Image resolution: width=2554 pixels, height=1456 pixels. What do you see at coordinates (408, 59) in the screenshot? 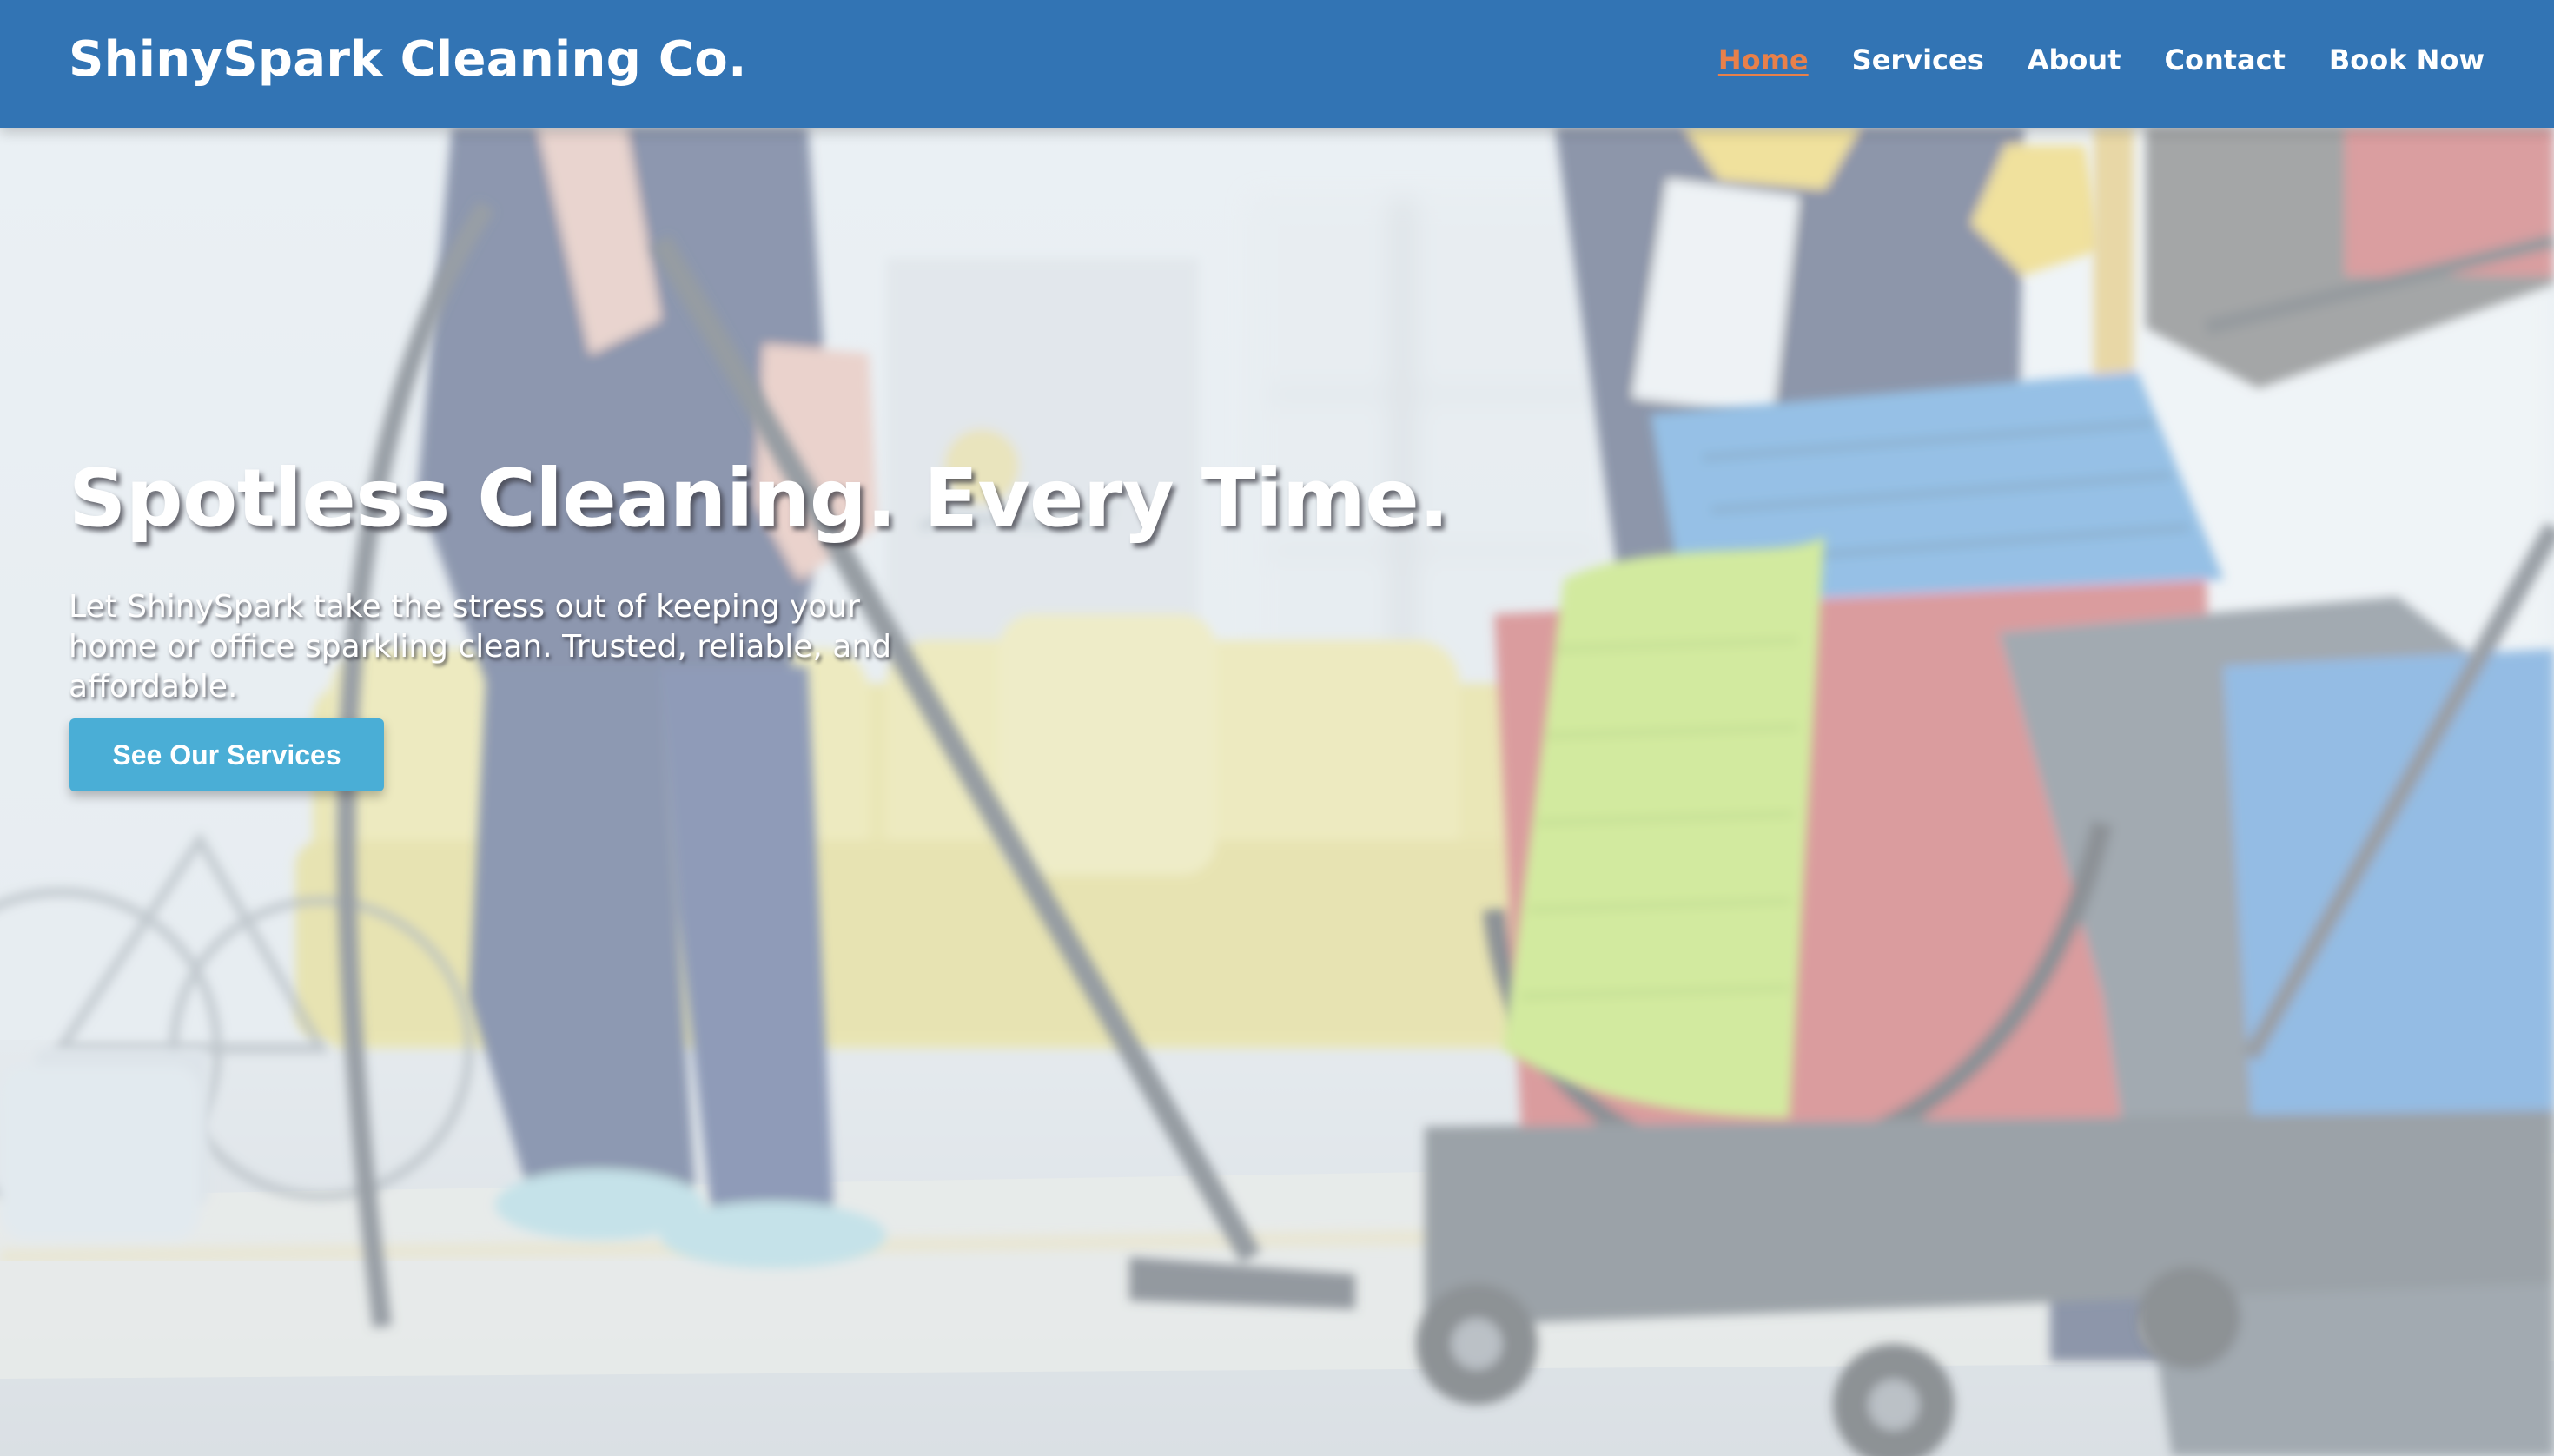
I see `brand-logo-text: ShinySpark Cleaning Co.` at bounding box center [408, 59].